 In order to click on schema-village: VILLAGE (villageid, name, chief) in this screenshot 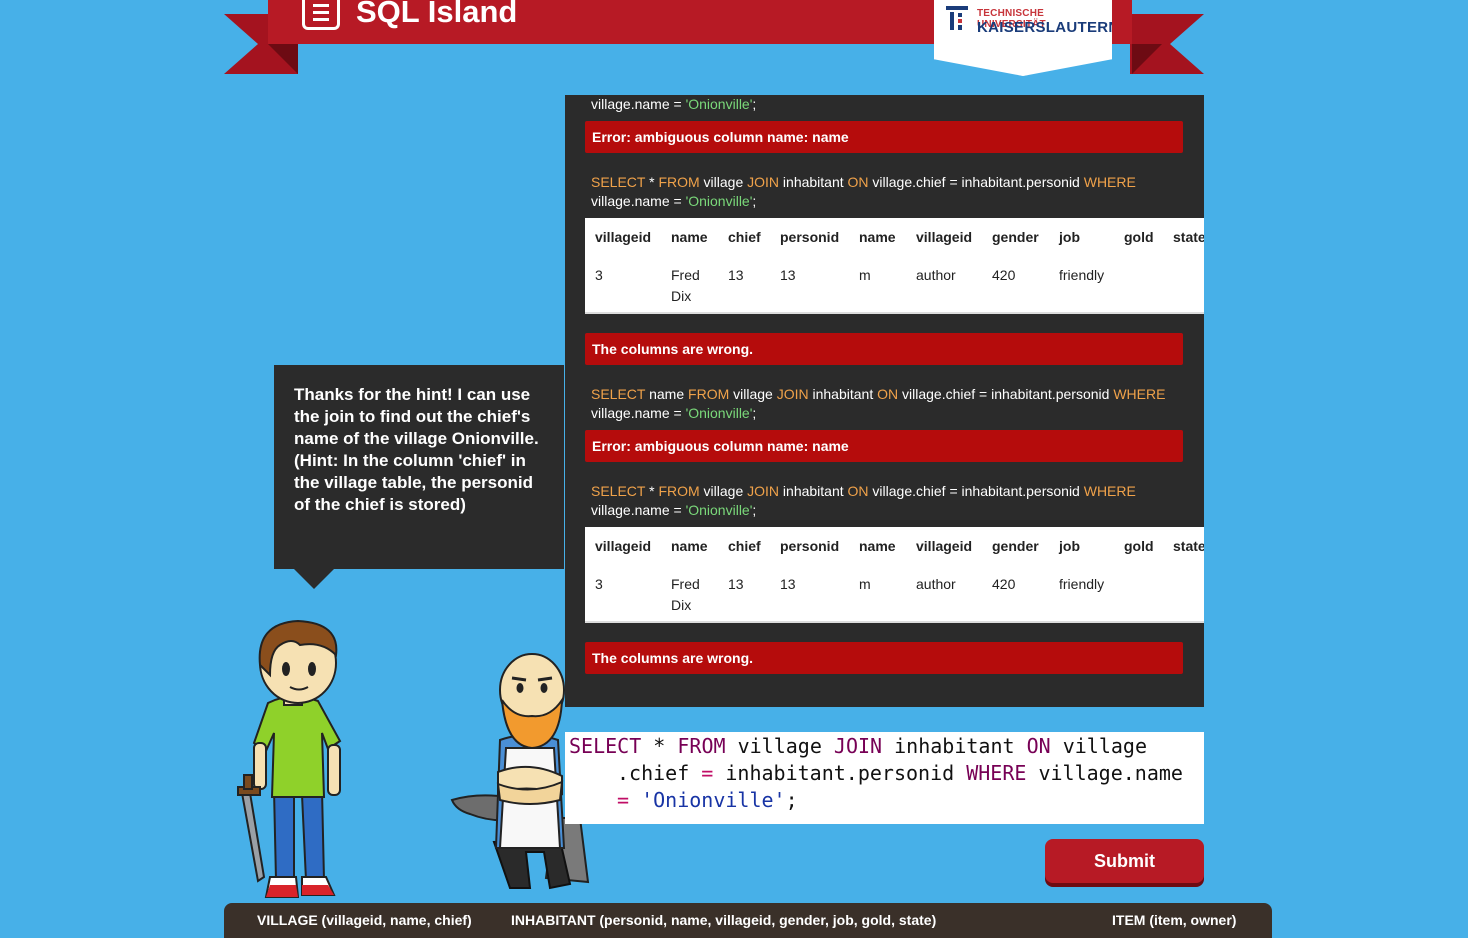, I will do `click(364, 920)`.